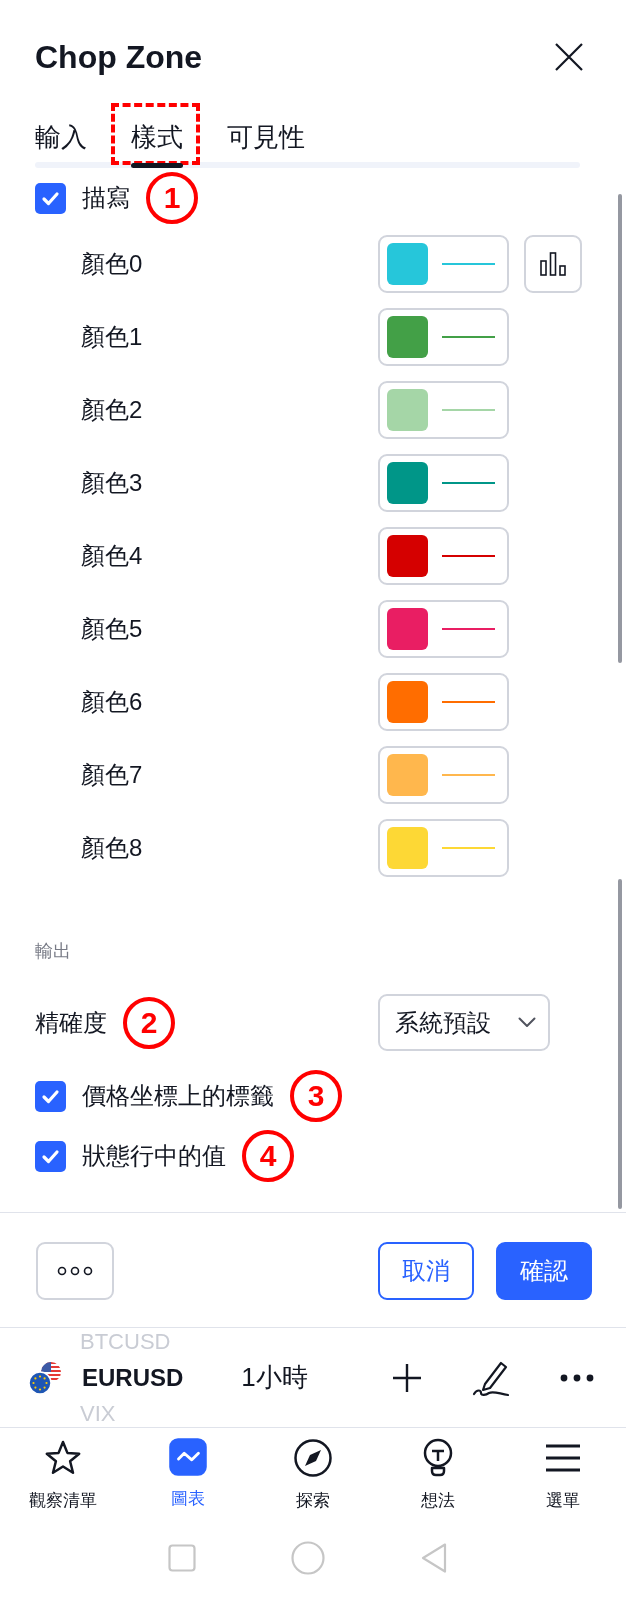 The image size is (626, 1600). I want to click on nav-tab: 觀察清單, so click(63, 1481).